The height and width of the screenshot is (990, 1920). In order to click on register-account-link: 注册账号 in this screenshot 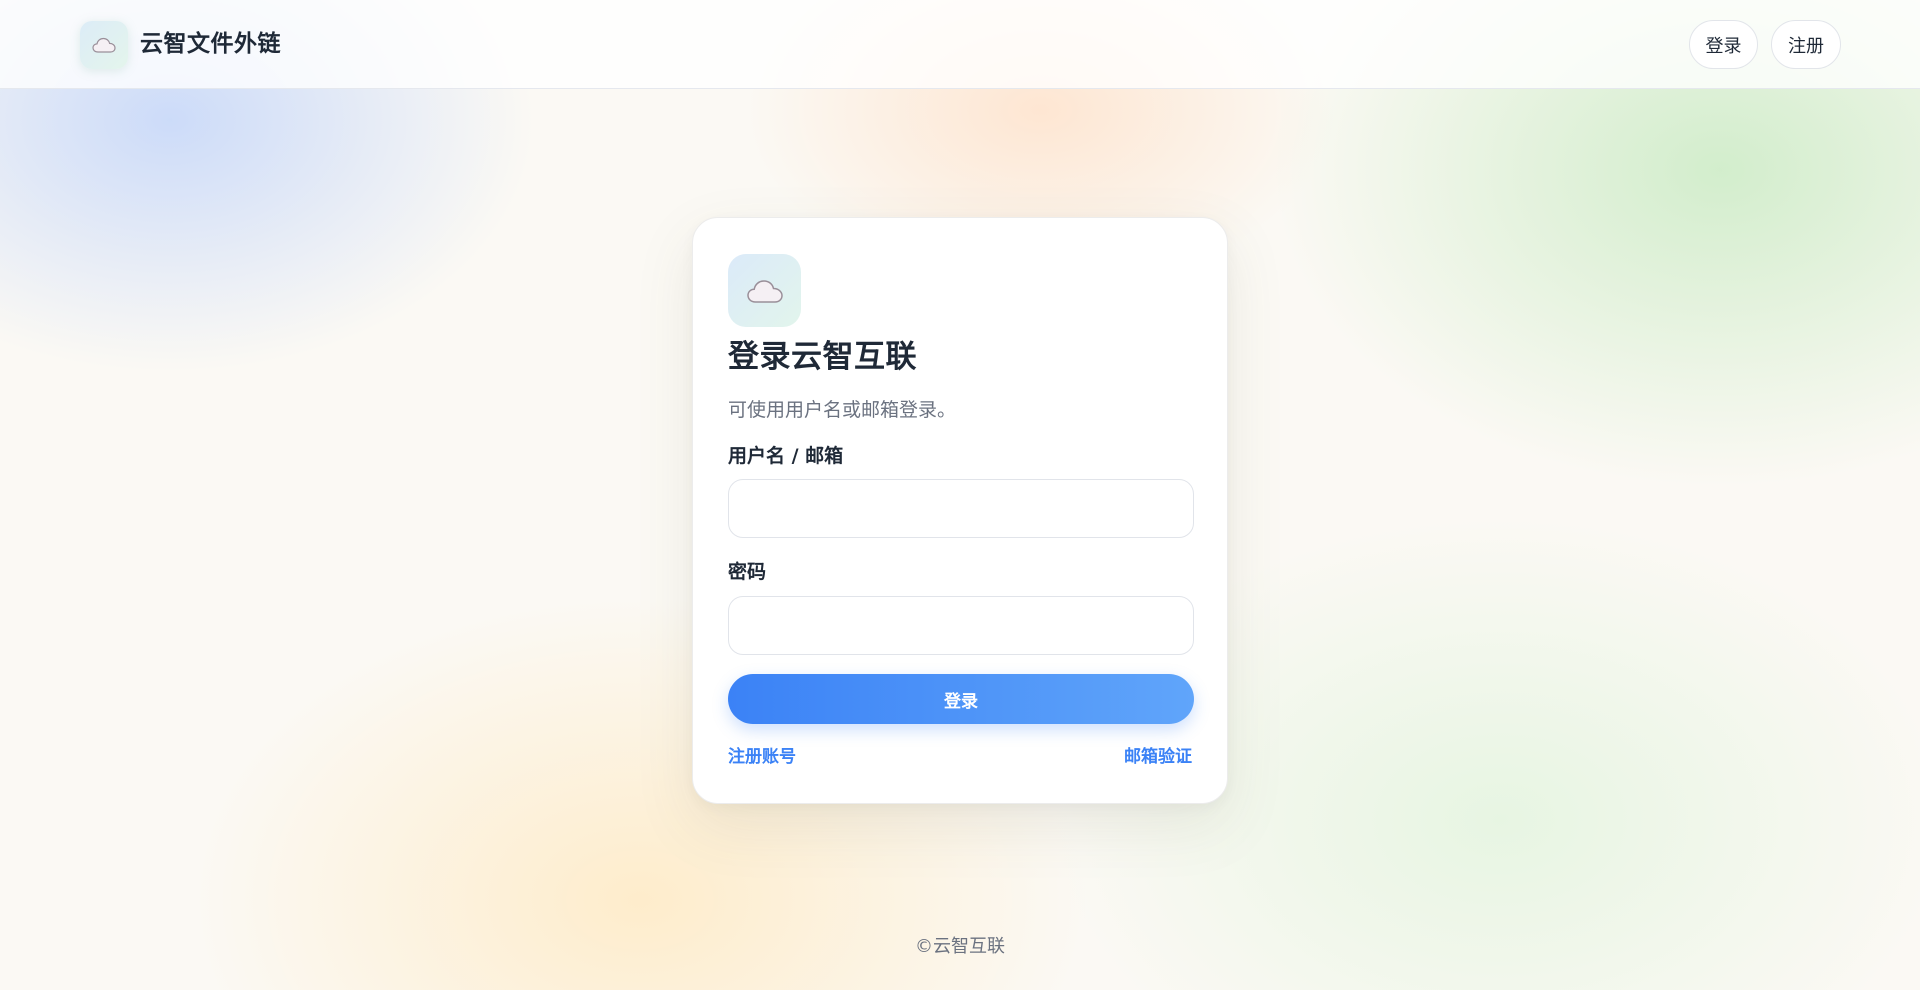, I will do `click(762, 757)`.